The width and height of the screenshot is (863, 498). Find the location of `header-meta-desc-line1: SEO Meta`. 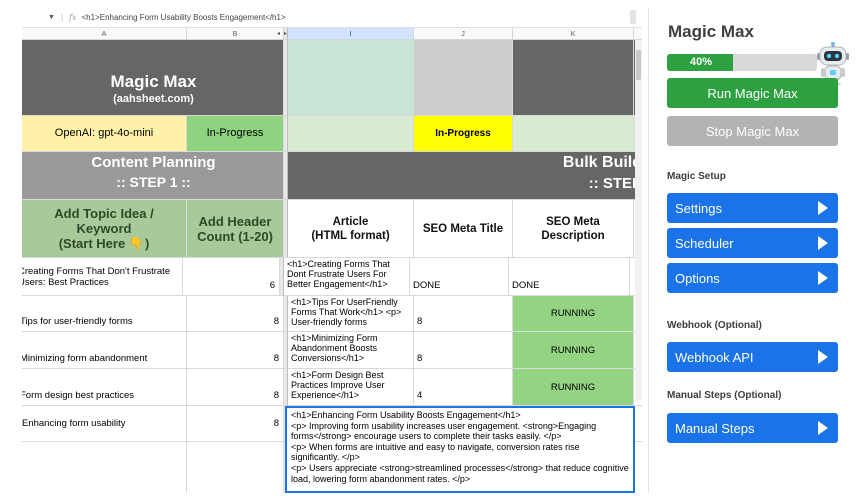

header-meta-desc-line1: SEO Meta is located at coordinates (573, 221).